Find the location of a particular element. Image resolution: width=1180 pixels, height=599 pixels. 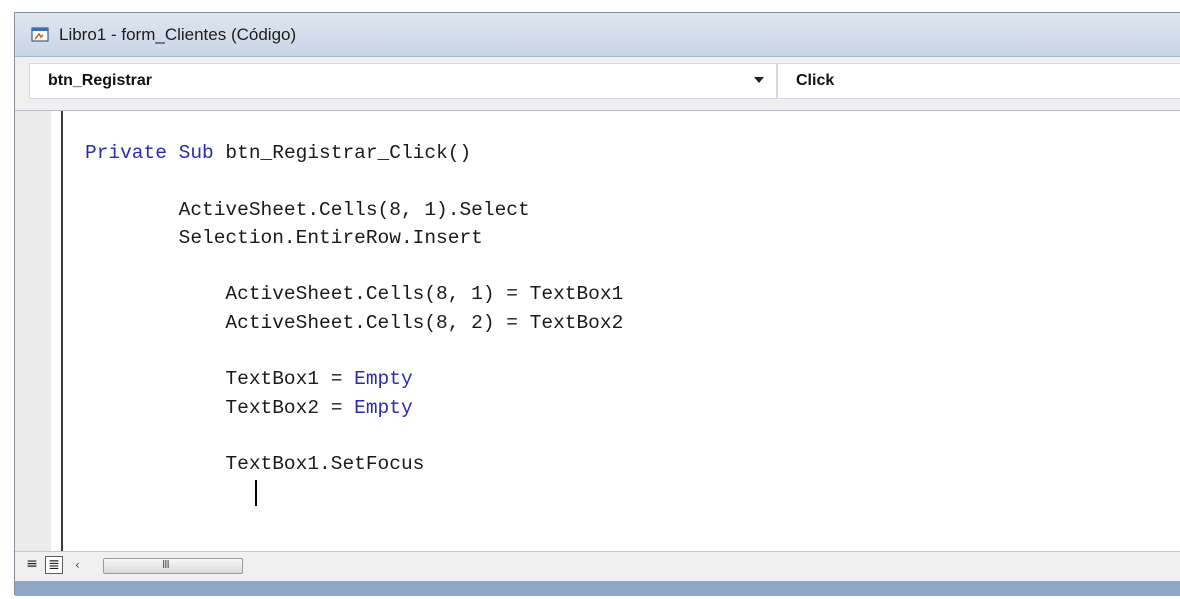

procedure-dropdown: Click is located at coordinates (978, 81).